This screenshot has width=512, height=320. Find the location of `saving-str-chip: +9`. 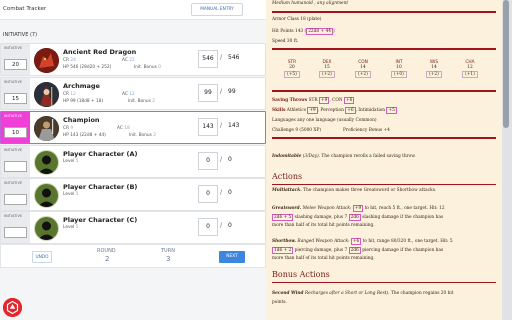

saving-str-chip: +9 is located at coordinates (324, 100).